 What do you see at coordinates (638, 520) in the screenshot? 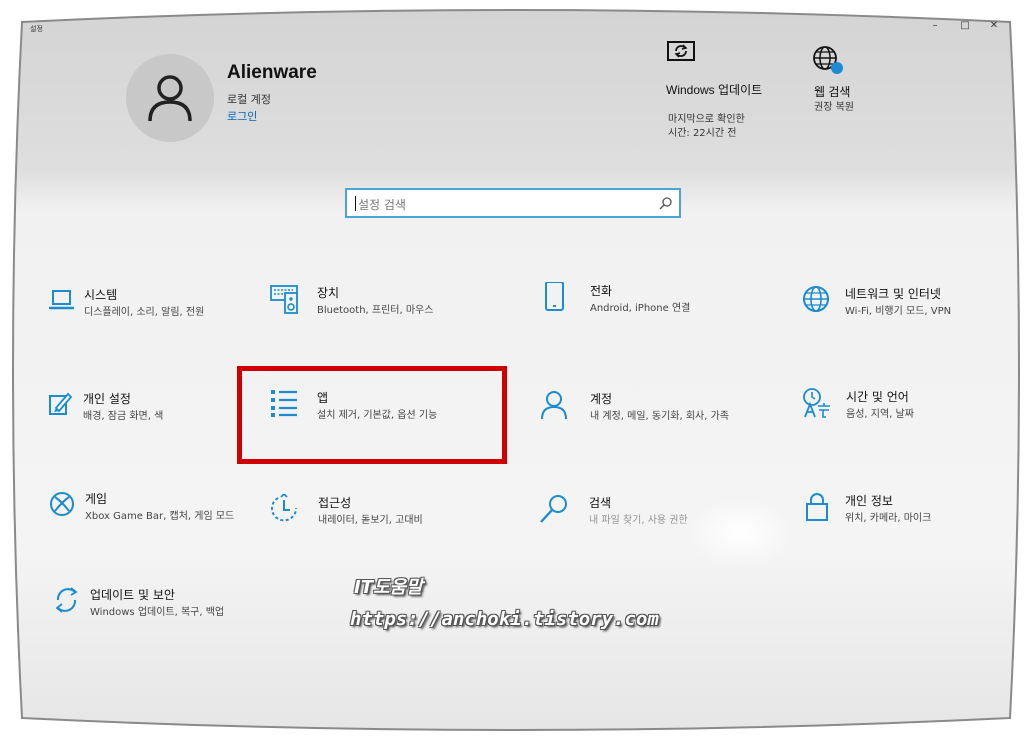
I see `category-desc: 내 파일 찾기, 사용 권한` at bounding box center [638, 520].